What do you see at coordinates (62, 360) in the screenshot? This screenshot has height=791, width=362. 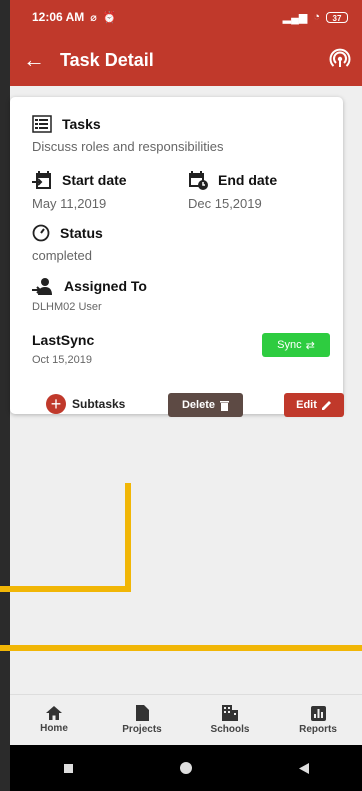 I see `last-sync-value: Oct 15,2019` at bounding box center [62, 360].